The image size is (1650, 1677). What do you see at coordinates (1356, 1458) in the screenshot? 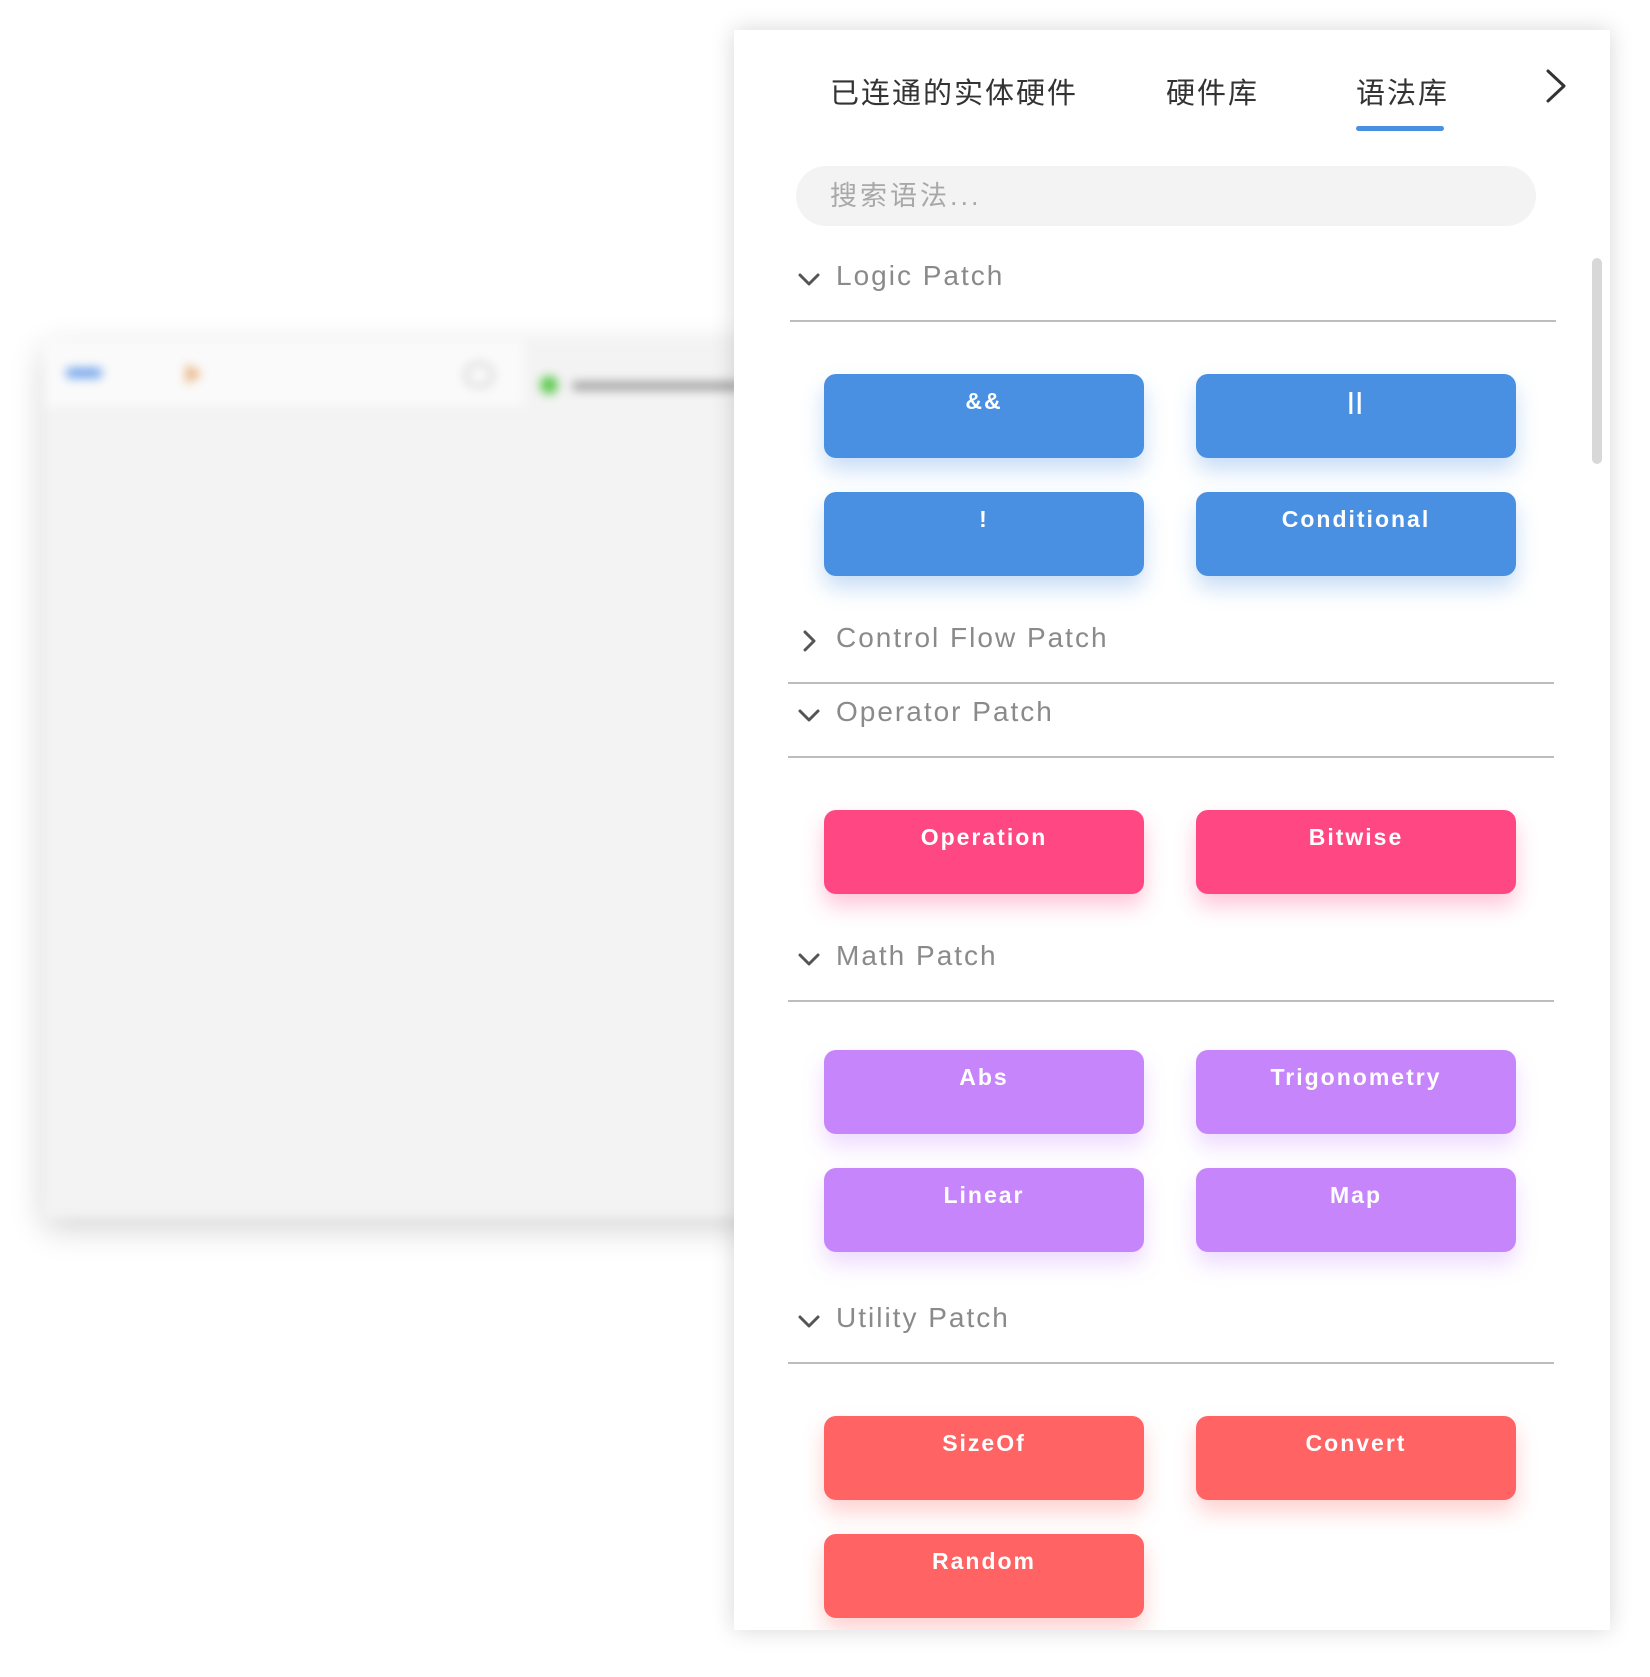
I see `patch-button-convert: Convert` at bounding box center [1356, 1458].